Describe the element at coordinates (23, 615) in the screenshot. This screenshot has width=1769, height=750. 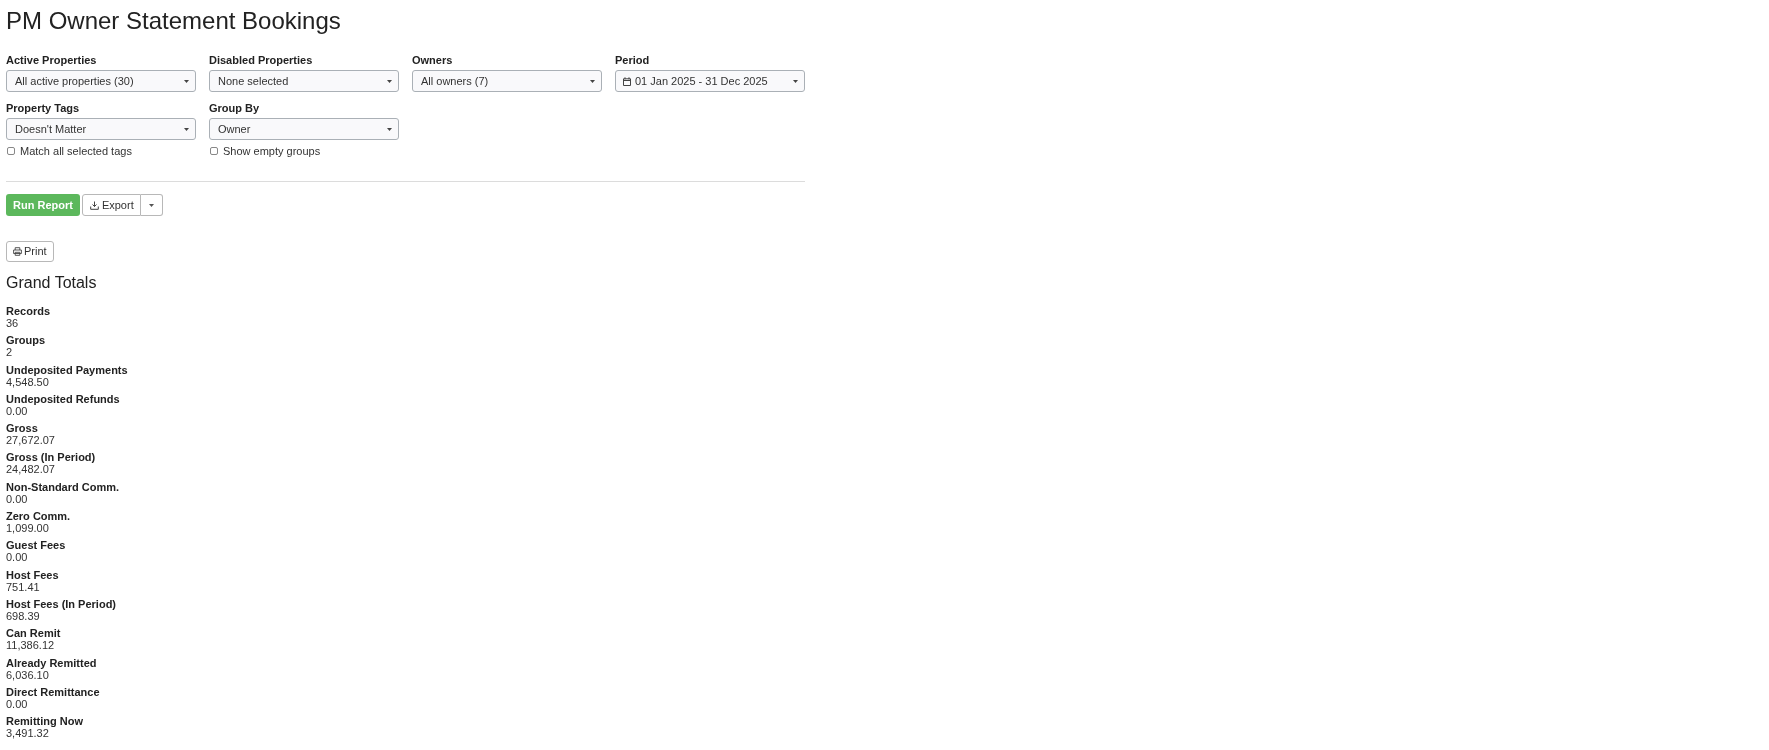
I see `total-value: 698.39` at that location.